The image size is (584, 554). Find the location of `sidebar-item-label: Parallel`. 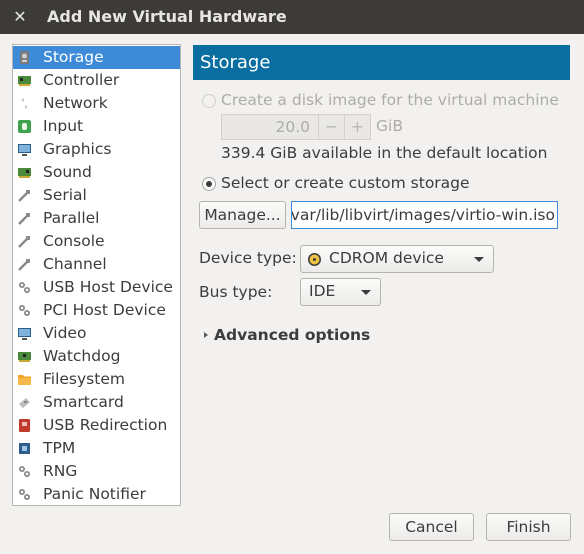

sidebar-item-label: Parallel is located at coordinates (71, 218).